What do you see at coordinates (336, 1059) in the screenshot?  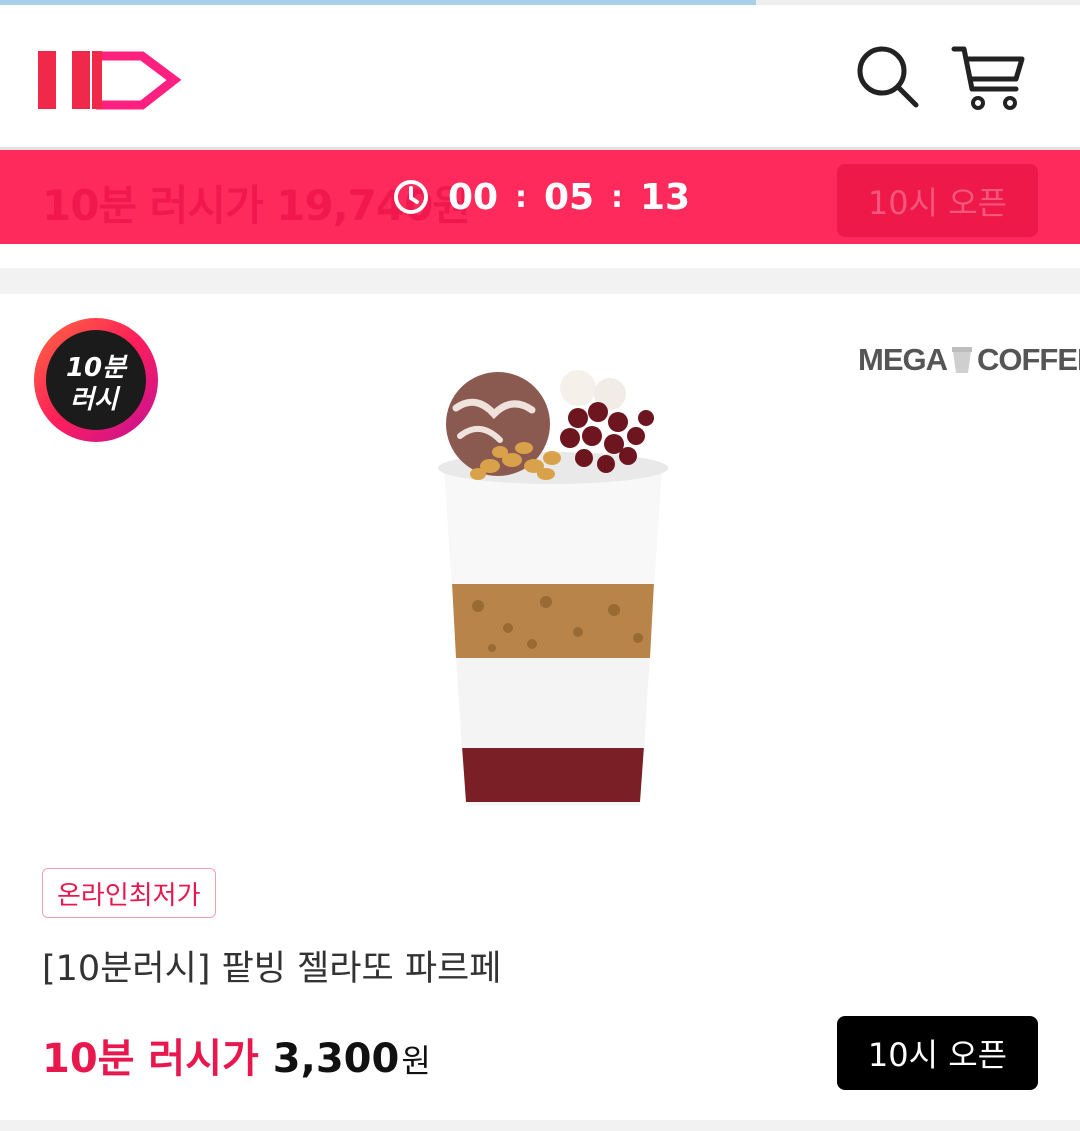 I see `price-value: 3,300` at bounding box center [336, 1059].